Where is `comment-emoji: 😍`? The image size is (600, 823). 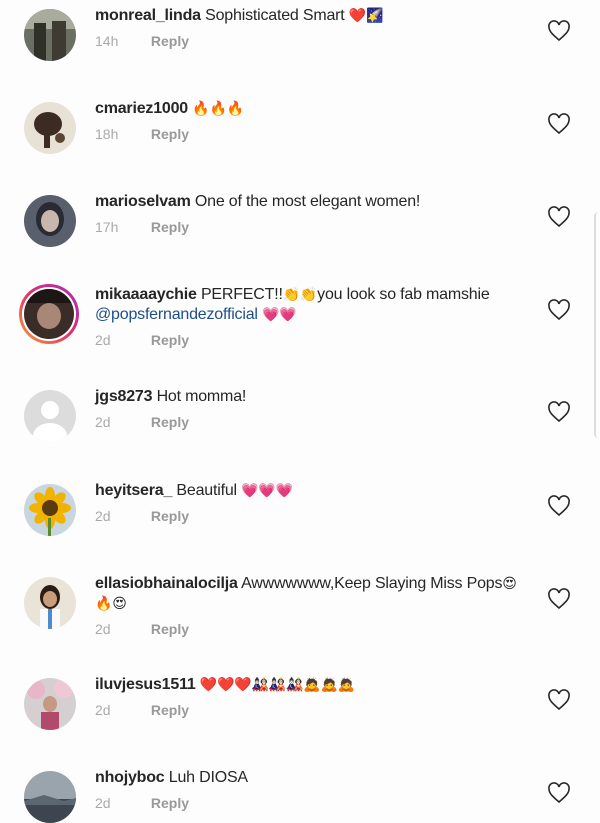
comment-emoji: 😍 is located at coordinates (509, 584).